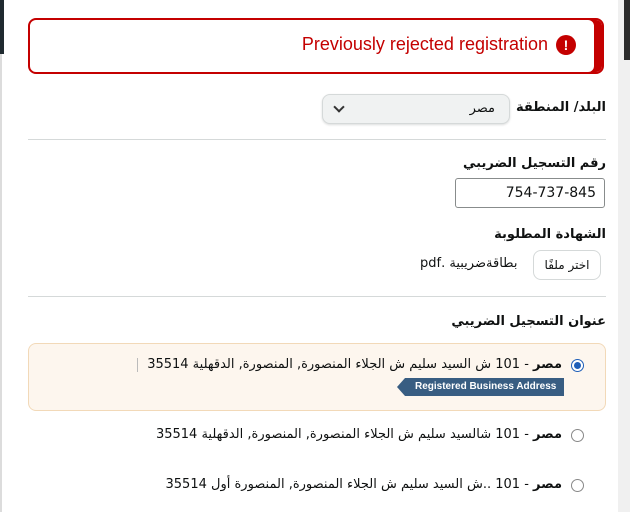 The width and height of the screenshot is (630, 512). I want to click on separator, so click(137, 365).